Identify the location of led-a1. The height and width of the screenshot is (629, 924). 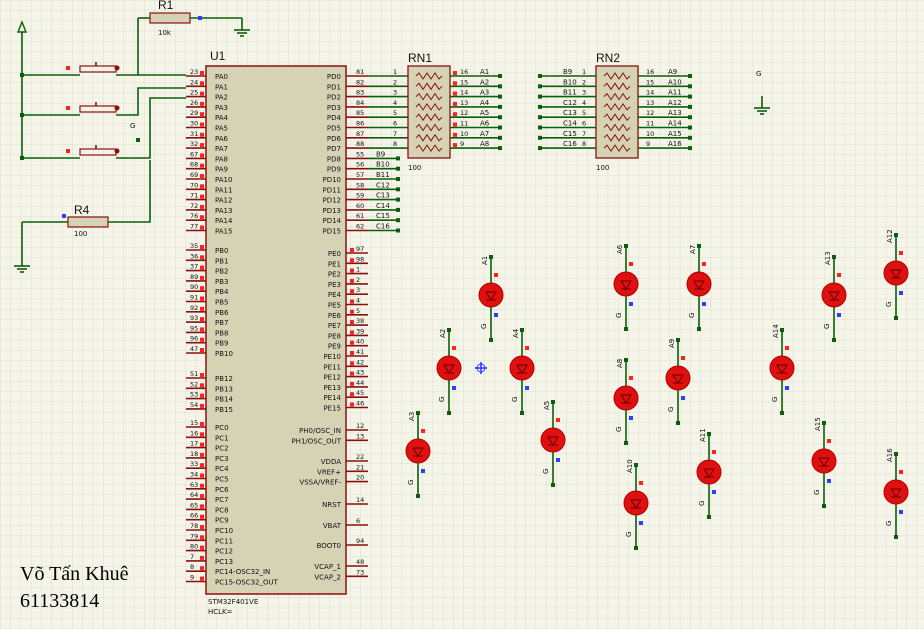
(491, 295).